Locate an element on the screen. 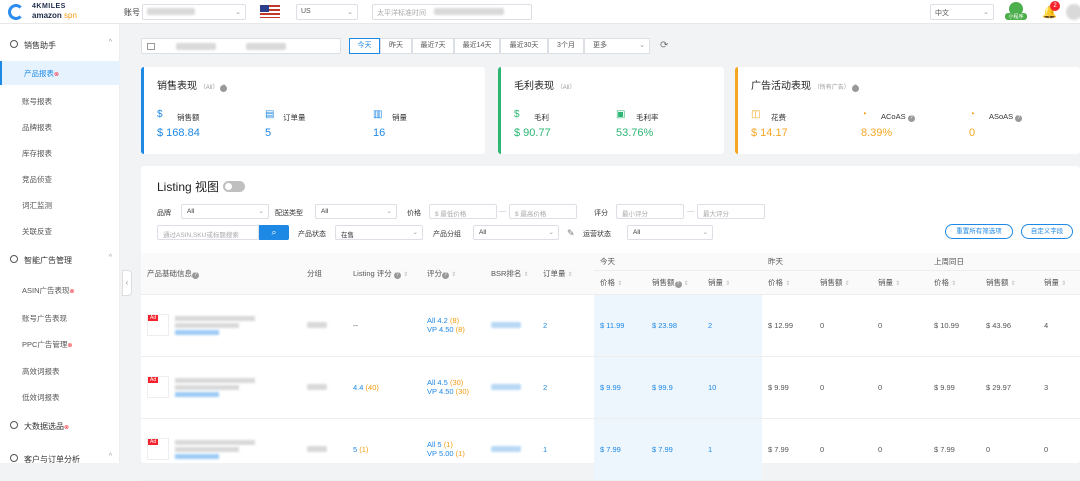  mini-program-button: 小程序 is located at coordinates (1016, 12).